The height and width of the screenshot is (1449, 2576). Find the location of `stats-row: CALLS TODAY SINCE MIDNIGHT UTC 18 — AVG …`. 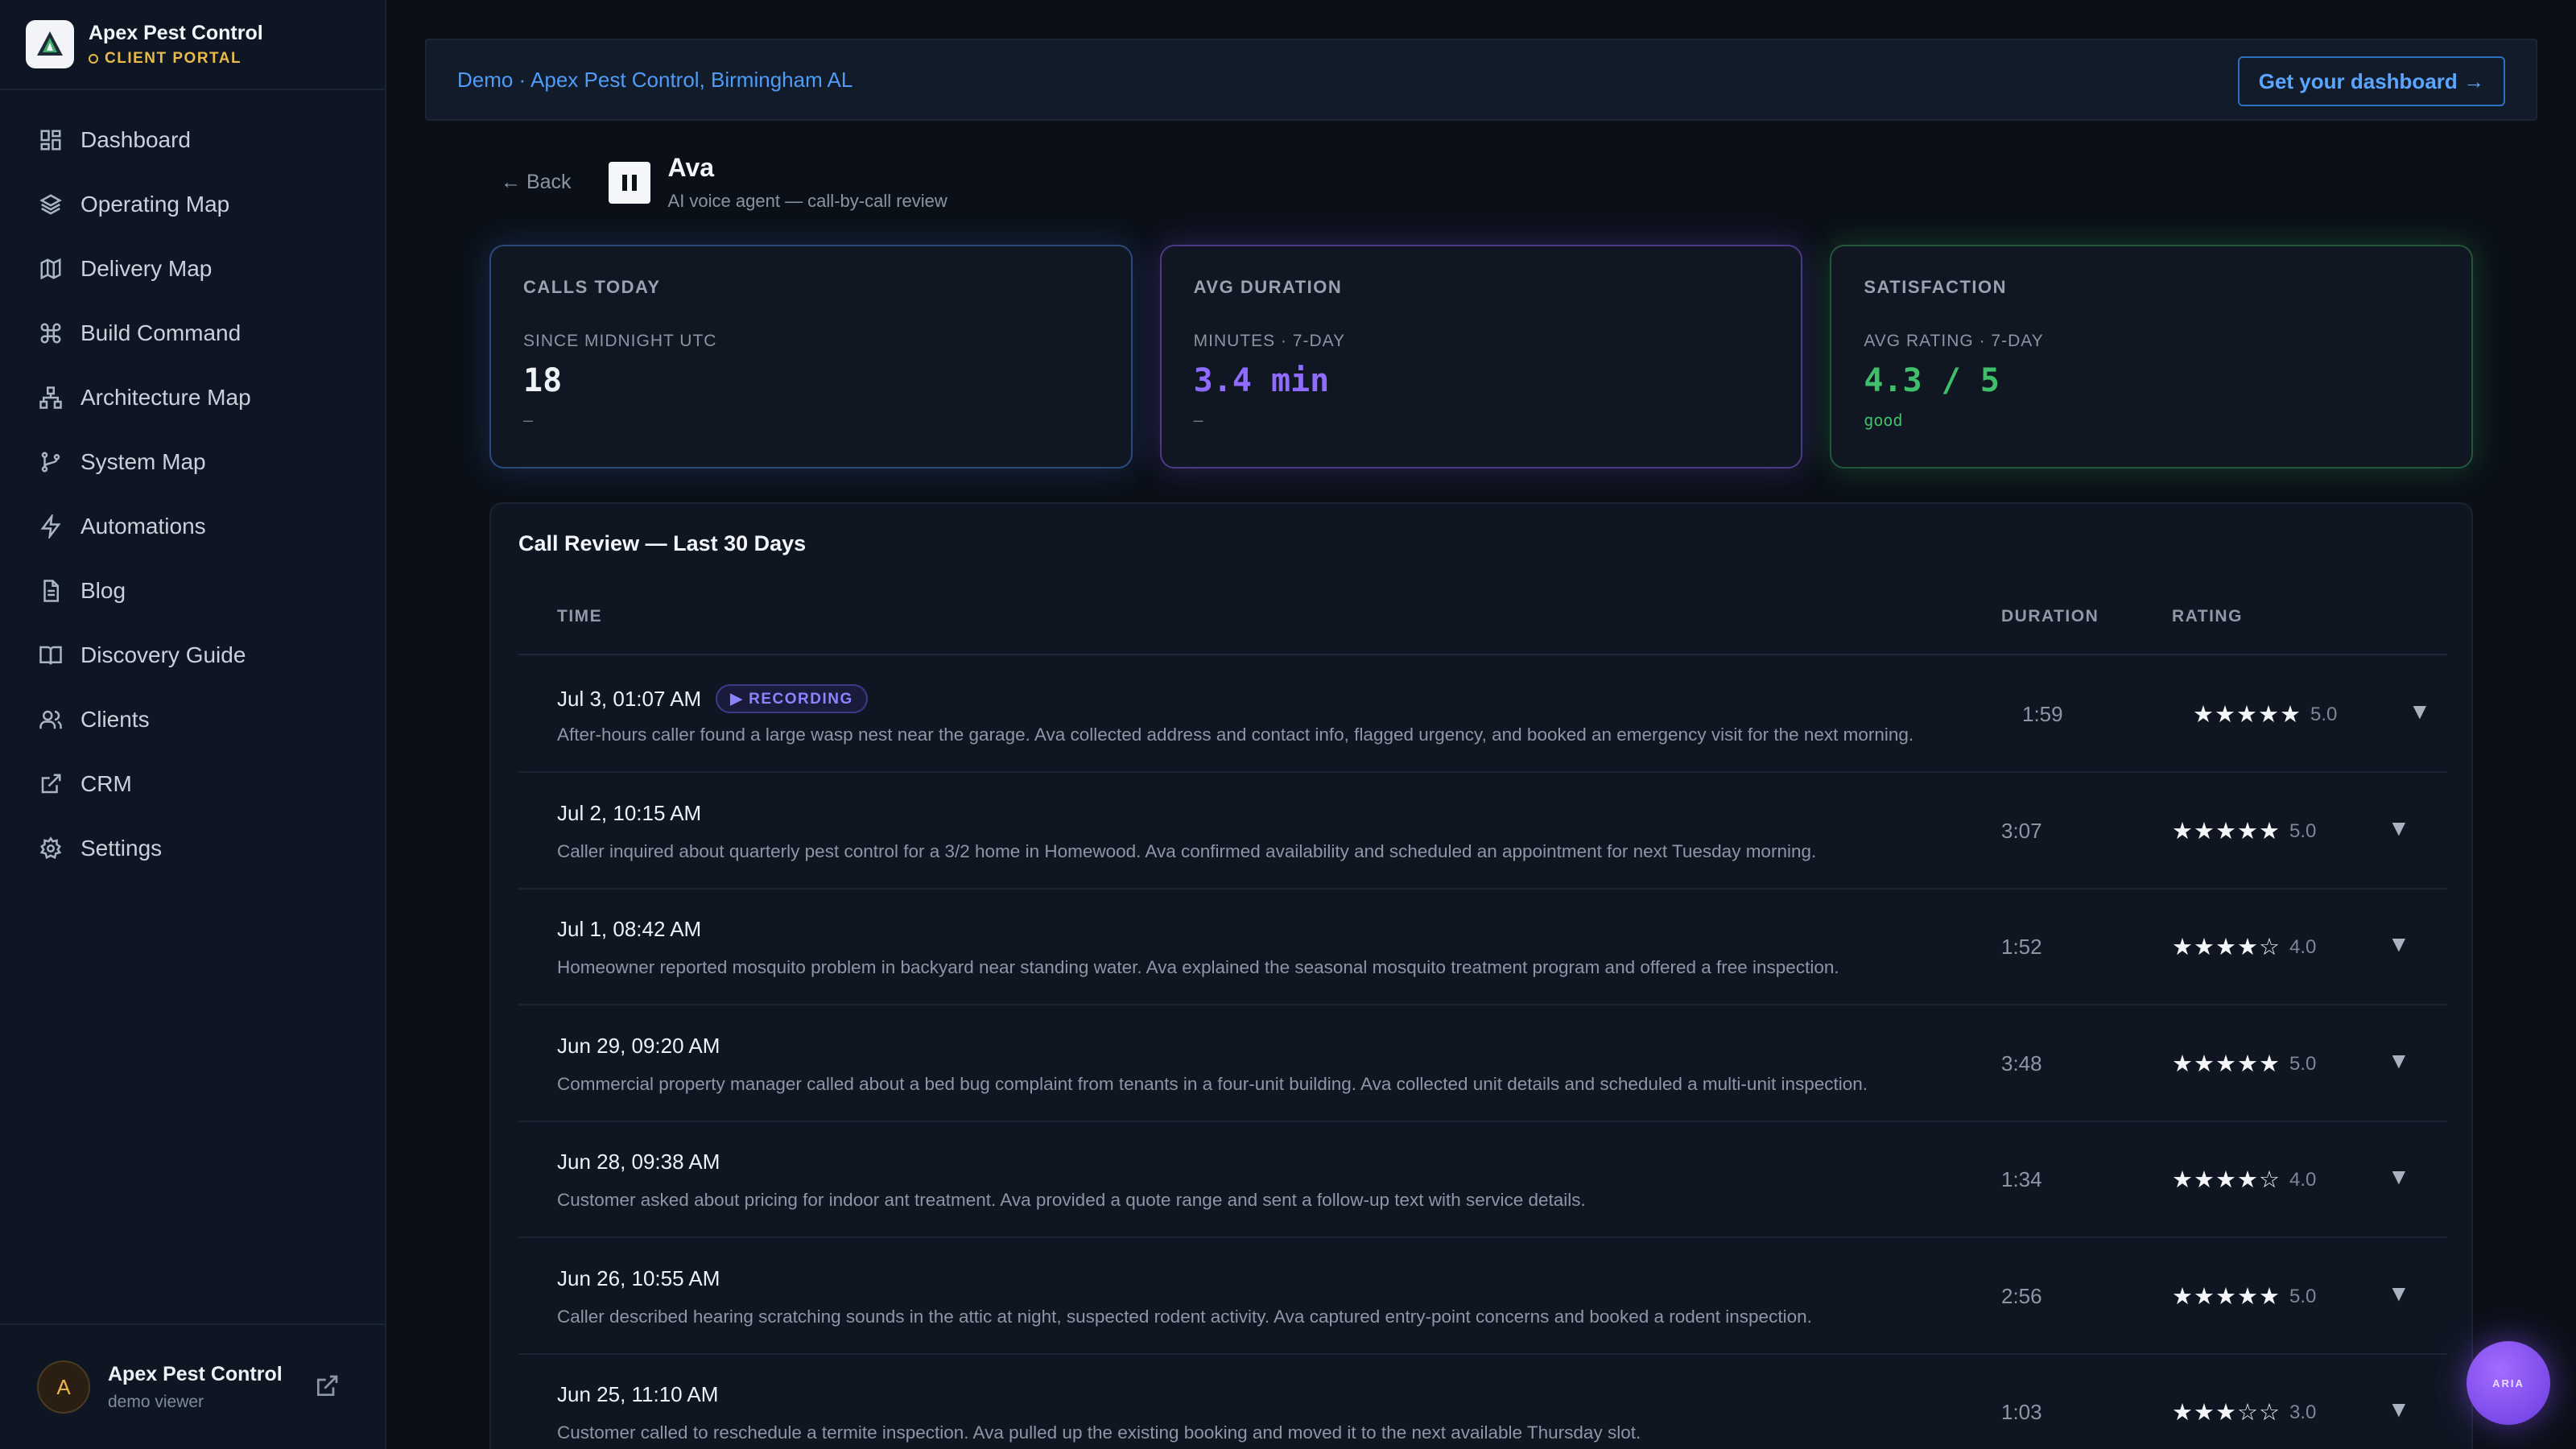

stats-row: CALLS TODAY SINCE MIDNIGHT UTC 18 — AVG … is located at coordinates (1481, 357).